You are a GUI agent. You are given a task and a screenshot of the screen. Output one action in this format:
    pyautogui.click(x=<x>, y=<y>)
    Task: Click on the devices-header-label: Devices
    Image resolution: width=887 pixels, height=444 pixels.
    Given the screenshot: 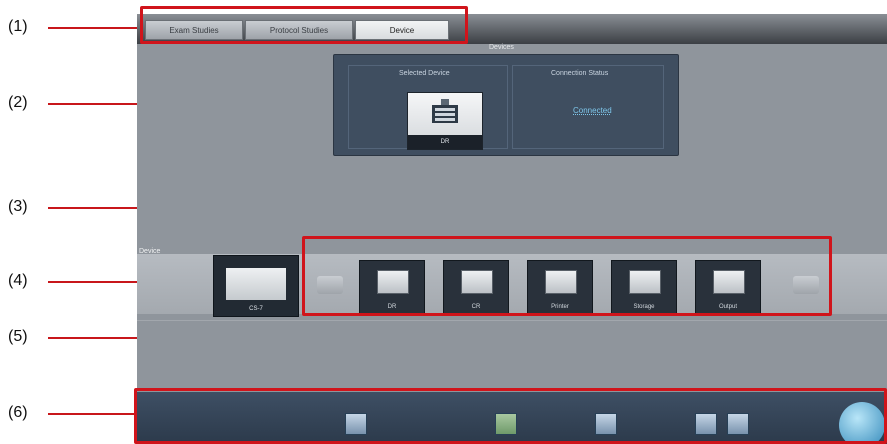 What is the action you would take?
    pyautogui.click(x=501, y=47)
    